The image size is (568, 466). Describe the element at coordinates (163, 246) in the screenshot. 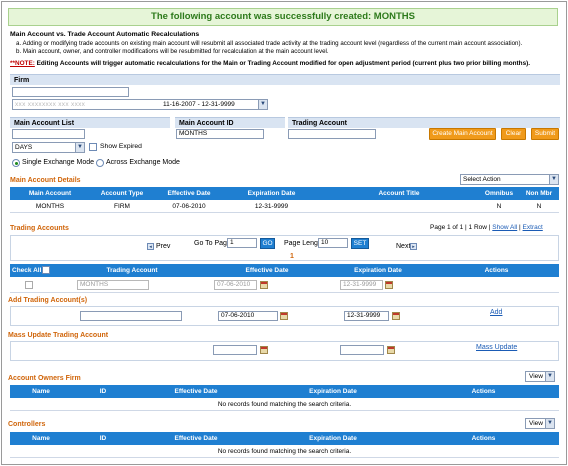

I see `prev-link: Prev` at that location.